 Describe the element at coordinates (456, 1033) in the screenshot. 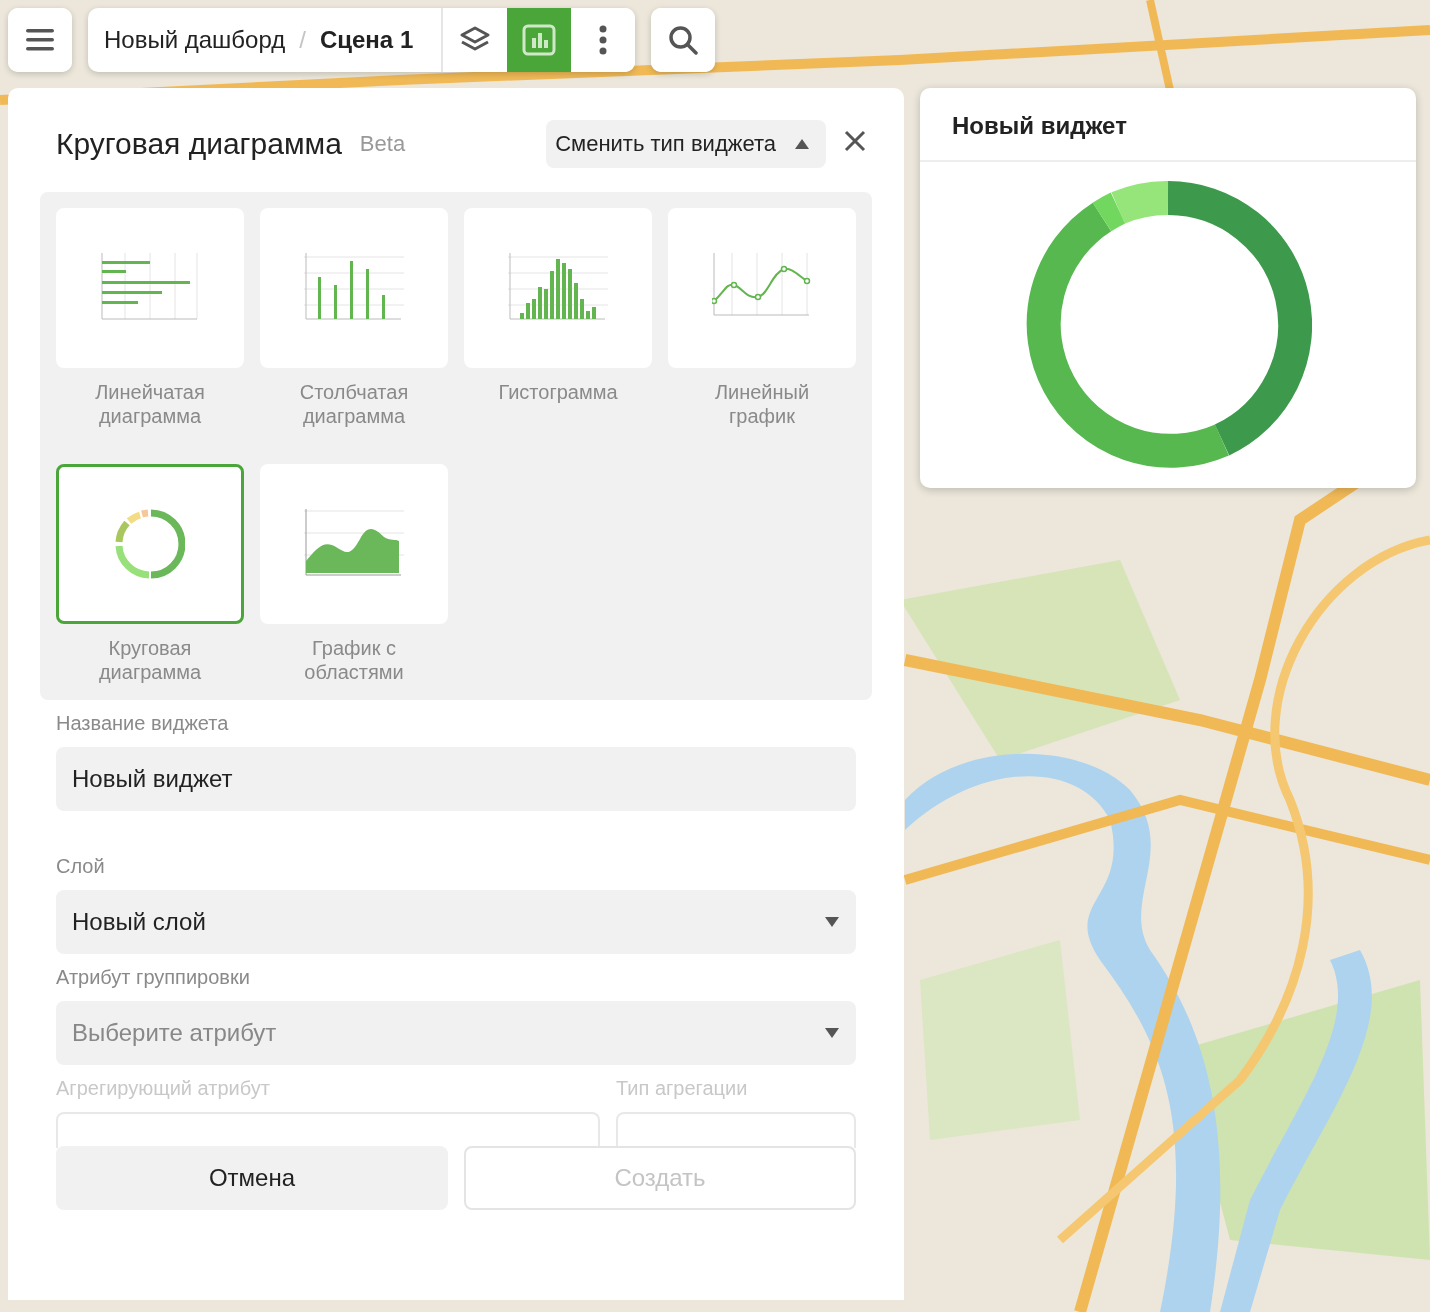

I see `select-field: Выберите атрибут` at that location.